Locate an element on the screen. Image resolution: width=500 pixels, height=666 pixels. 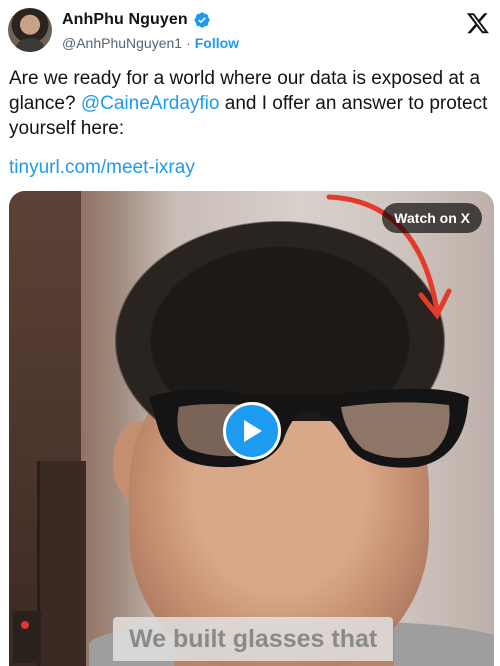
play-icon is located at coordinates (253, 431).